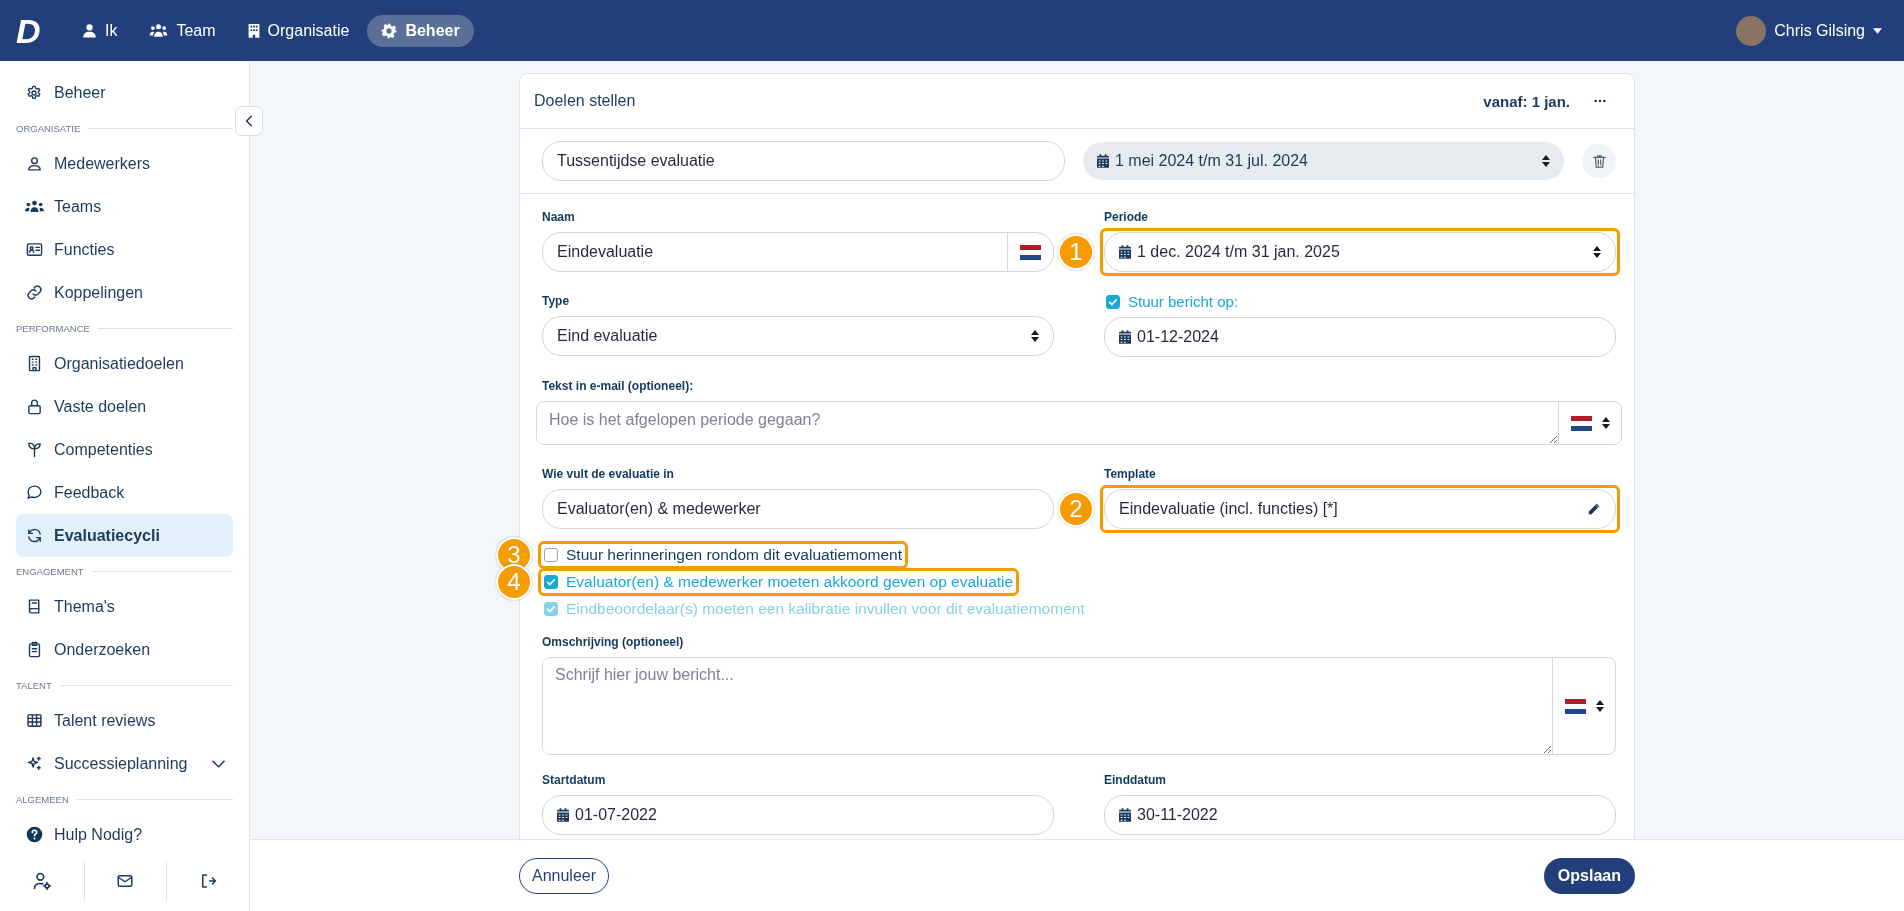 The image size is (1904, 911). Describe the element at coordinates (1126, 217) in the screenshot. I see `field-label: Periode` at that location.